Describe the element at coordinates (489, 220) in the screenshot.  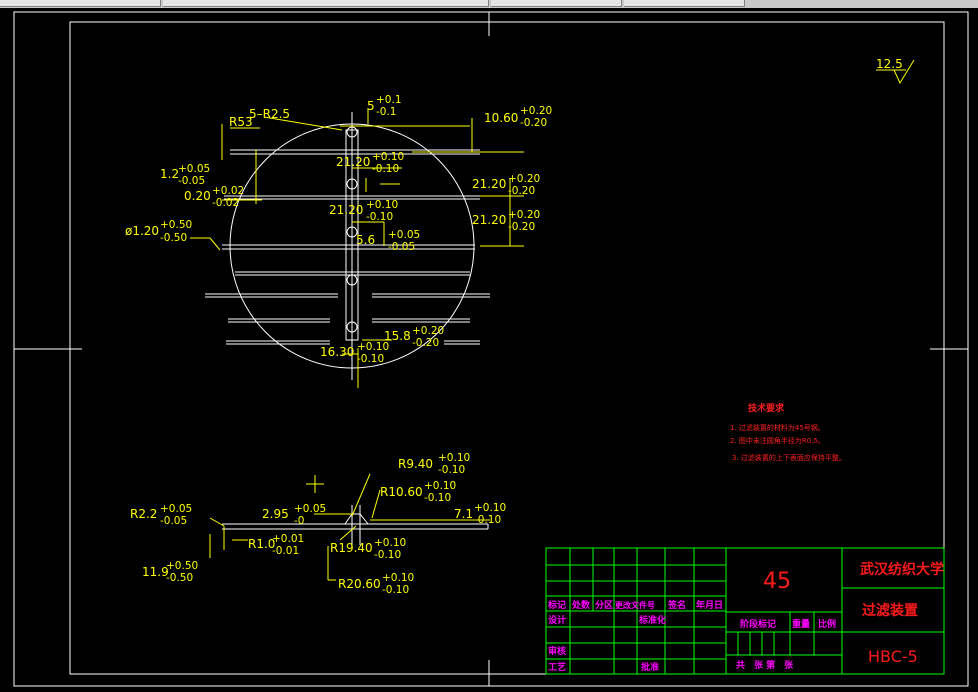
I see `dim-21-20-d: 21.20` at that location.